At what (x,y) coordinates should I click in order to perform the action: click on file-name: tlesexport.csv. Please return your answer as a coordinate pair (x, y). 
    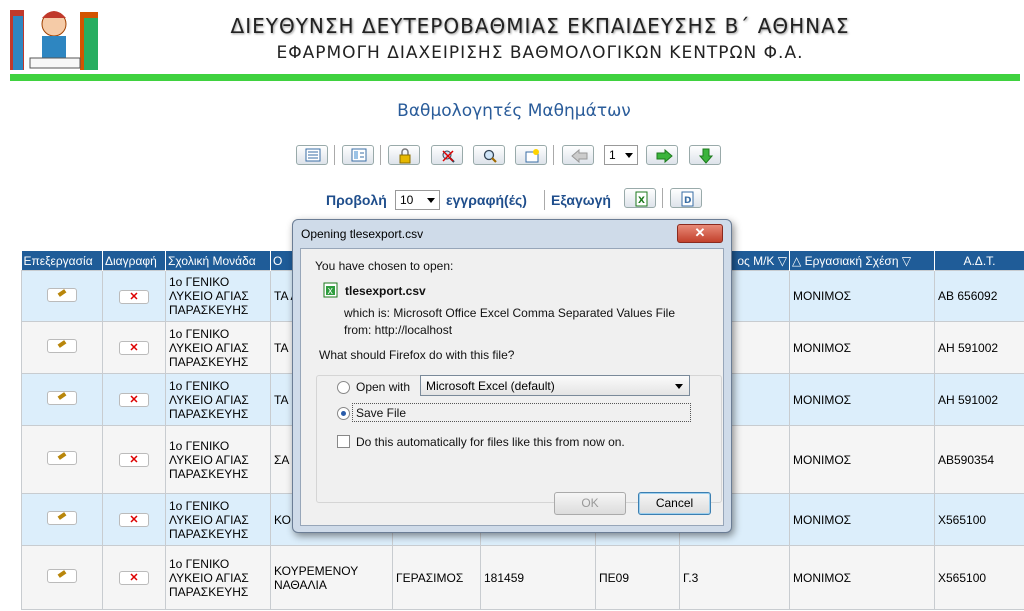
    Looking at the image, I should click on (385, 291).